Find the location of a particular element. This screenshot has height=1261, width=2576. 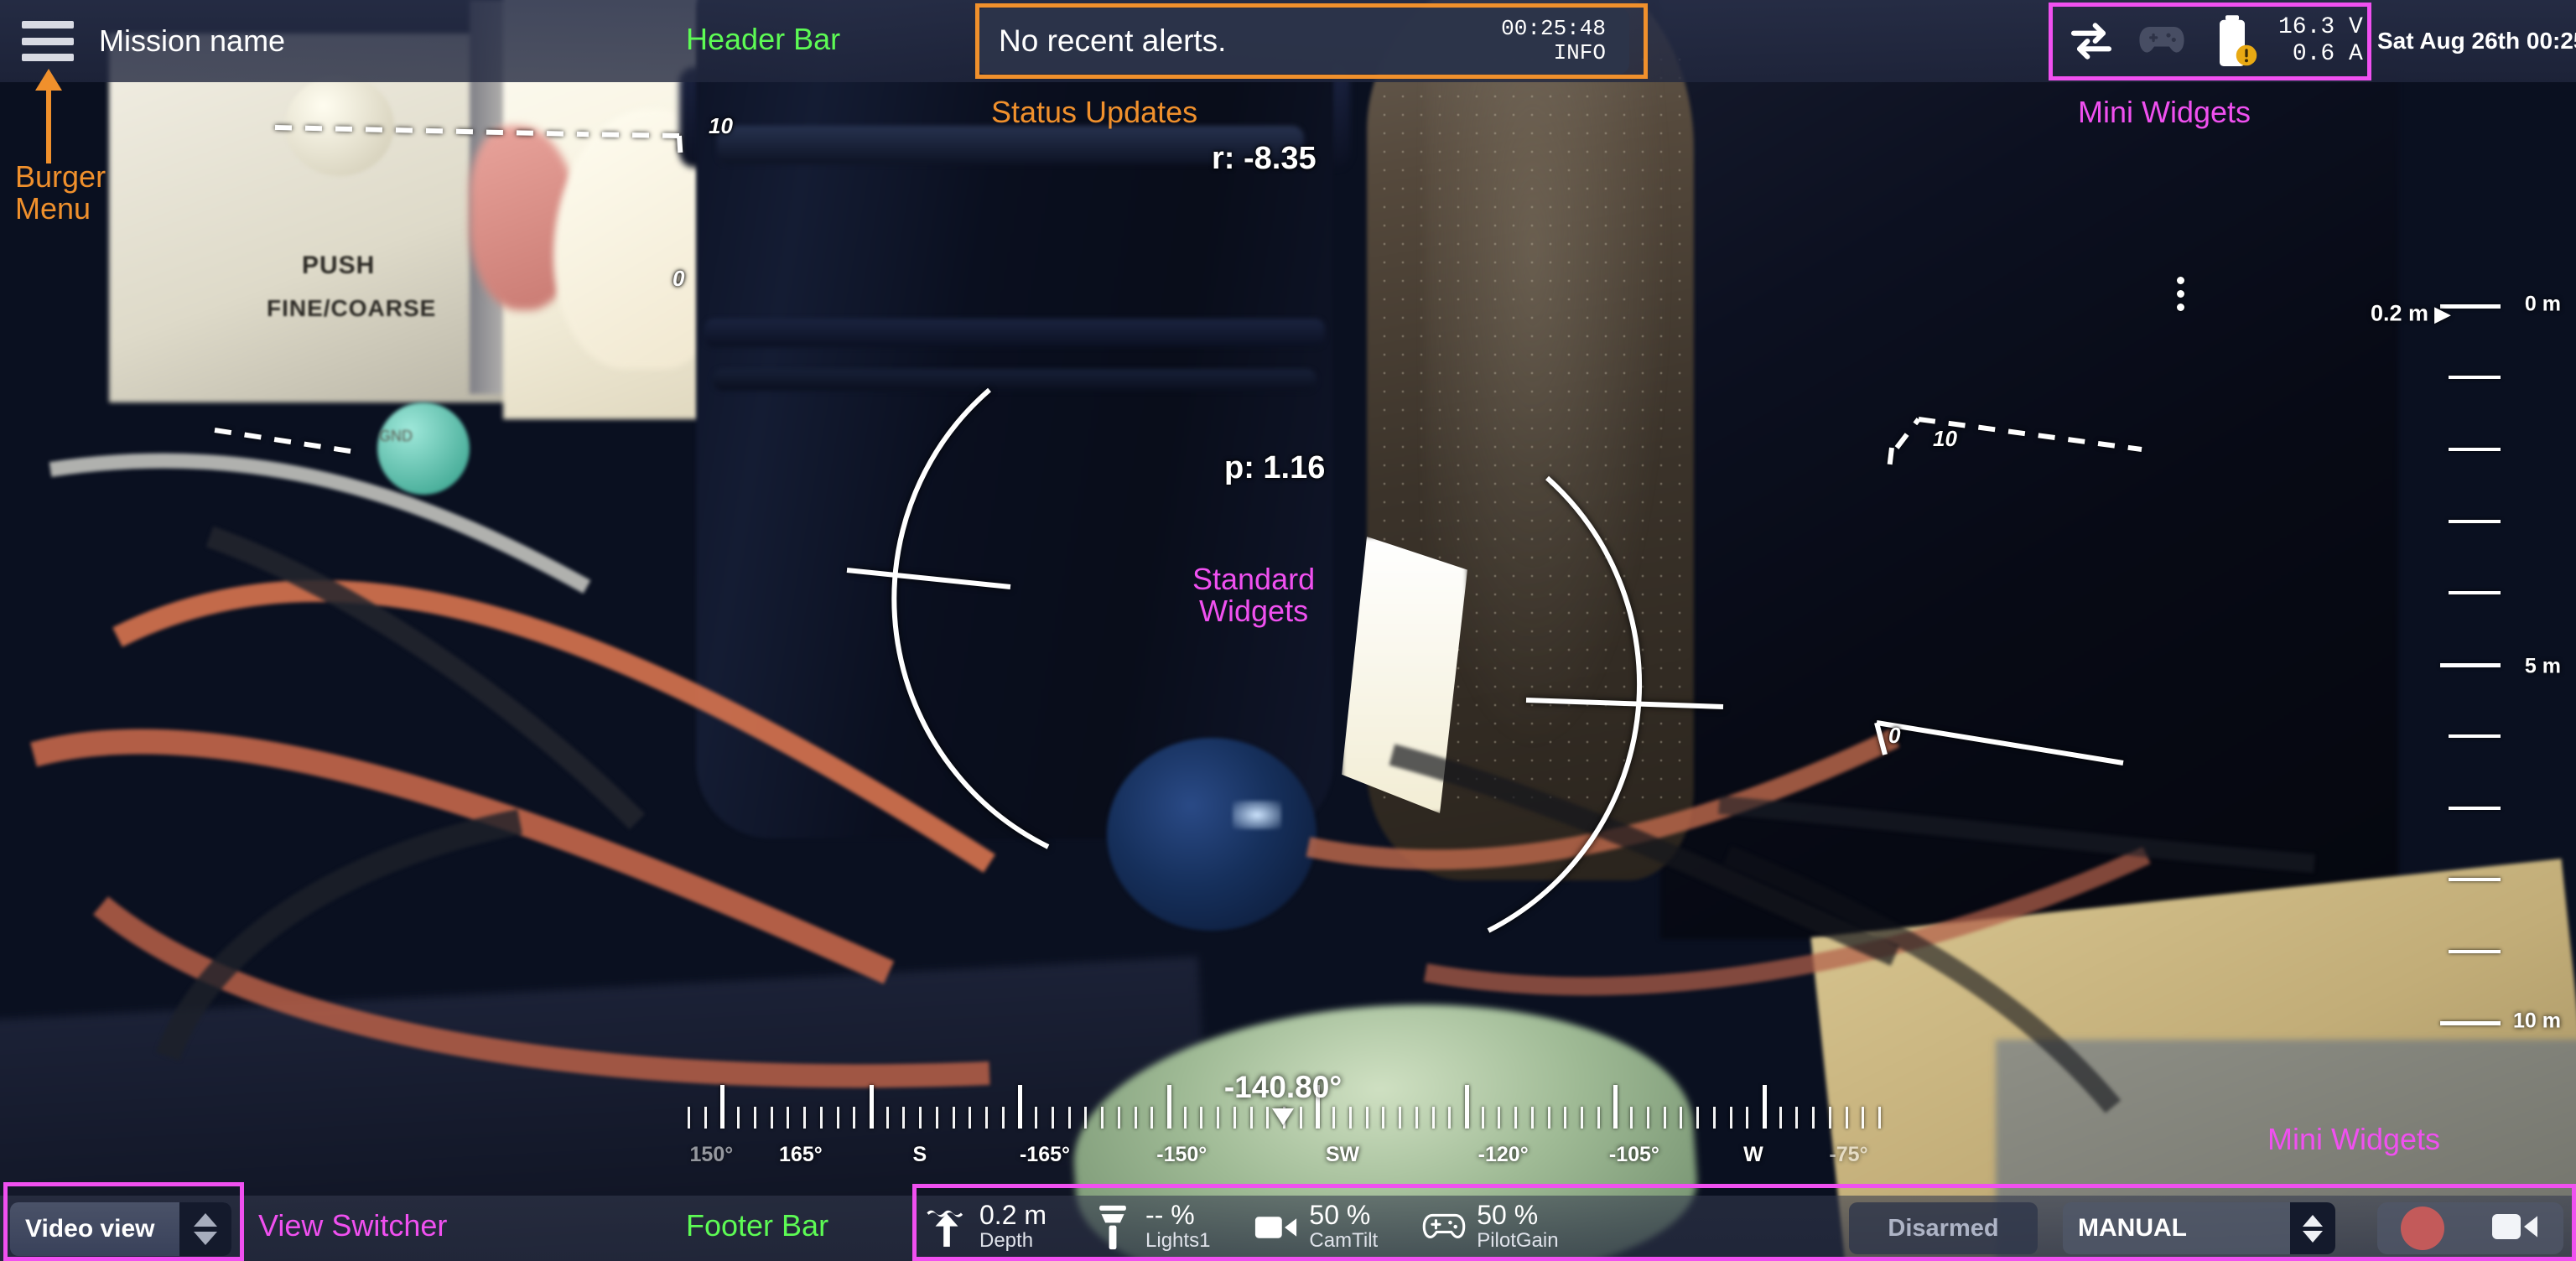

battery-current: 0.6 A is located at coordinates (2327, 54).